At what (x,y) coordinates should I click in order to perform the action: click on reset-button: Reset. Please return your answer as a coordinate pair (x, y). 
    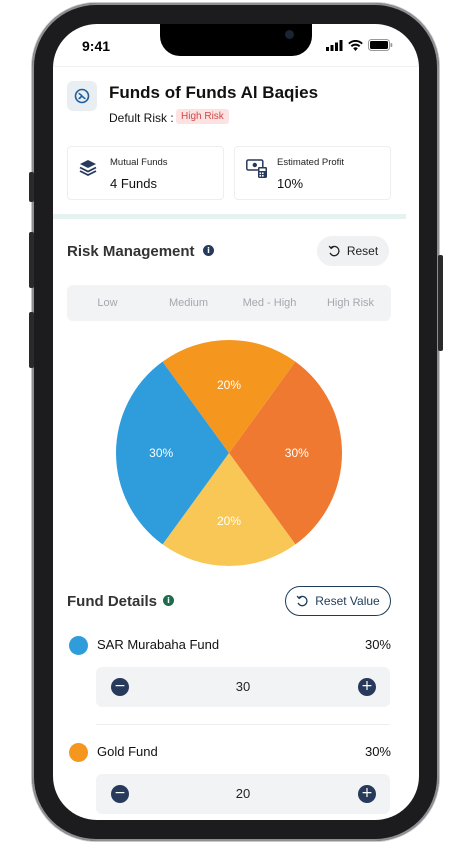
    Looking at the image, I should click on (353, 251).